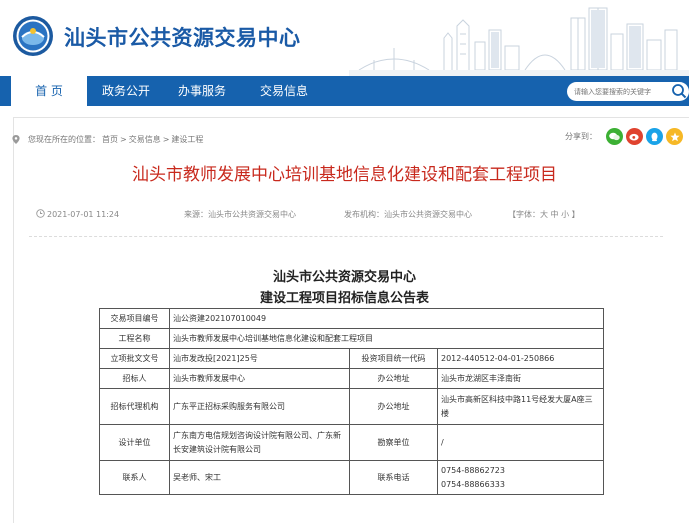  Describe the element at coordinates (259, 442) in the screenshot. I see `design-unit-value: 广东南方电信规划咨询设计院有限公司、广东新长安建筑设计院有限公司` at that location.